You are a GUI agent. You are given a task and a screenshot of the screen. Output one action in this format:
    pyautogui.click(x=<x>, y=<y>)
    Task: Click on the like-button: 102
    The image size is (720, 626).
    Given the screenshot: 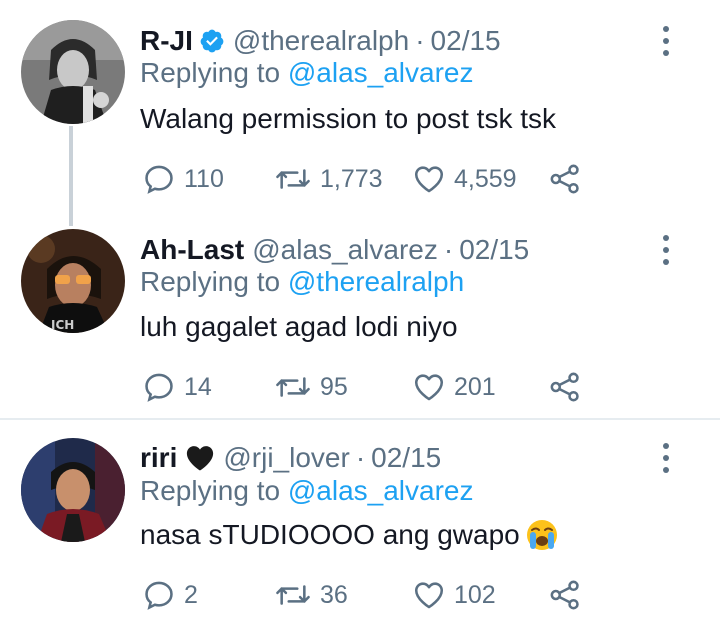 What is the action you would take?
    pyautogui.click(x=454, y=595)
    